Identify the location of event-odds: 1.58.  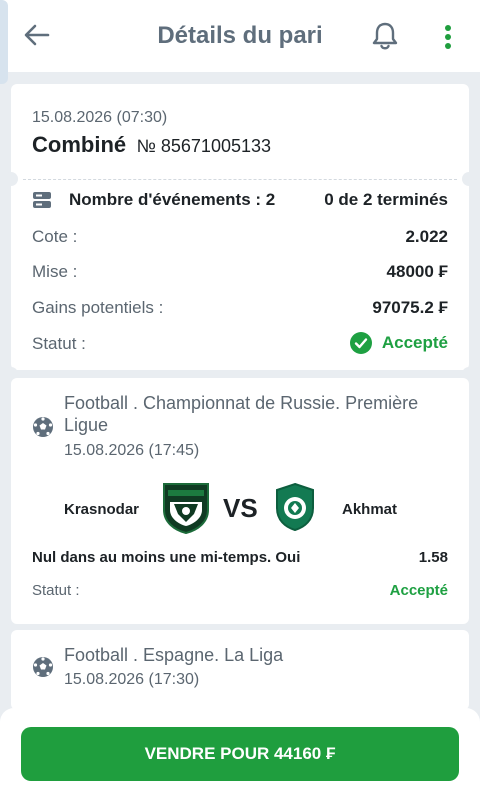
(433, 557).